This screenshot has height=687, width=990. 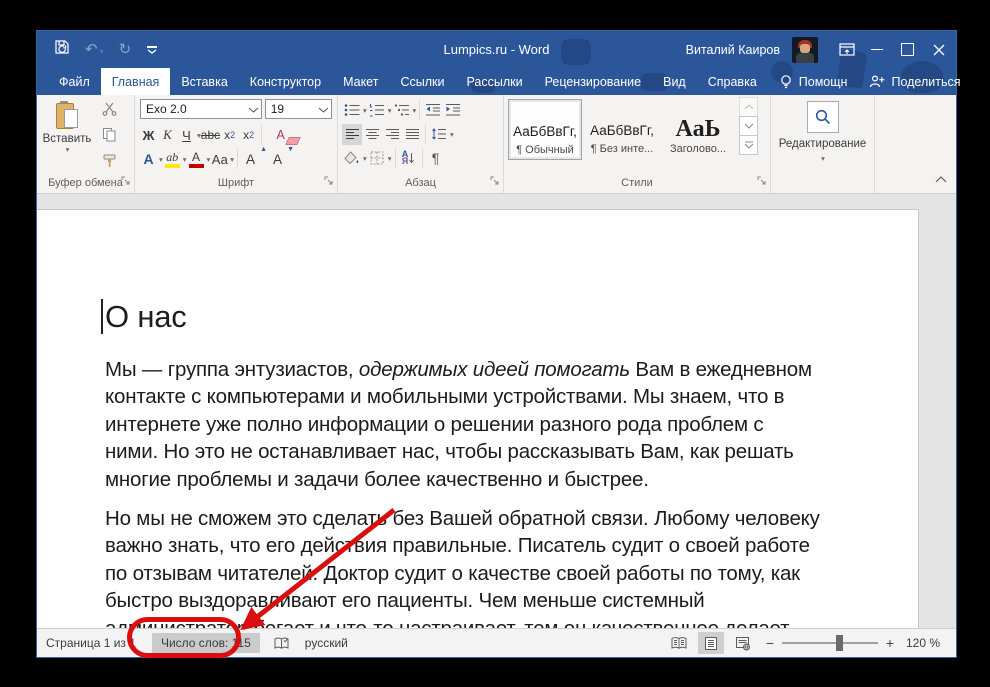 What do you see at coordinates (412, 134) in the screenshot?
I see `justify-button` at bounding box center [412, 134].